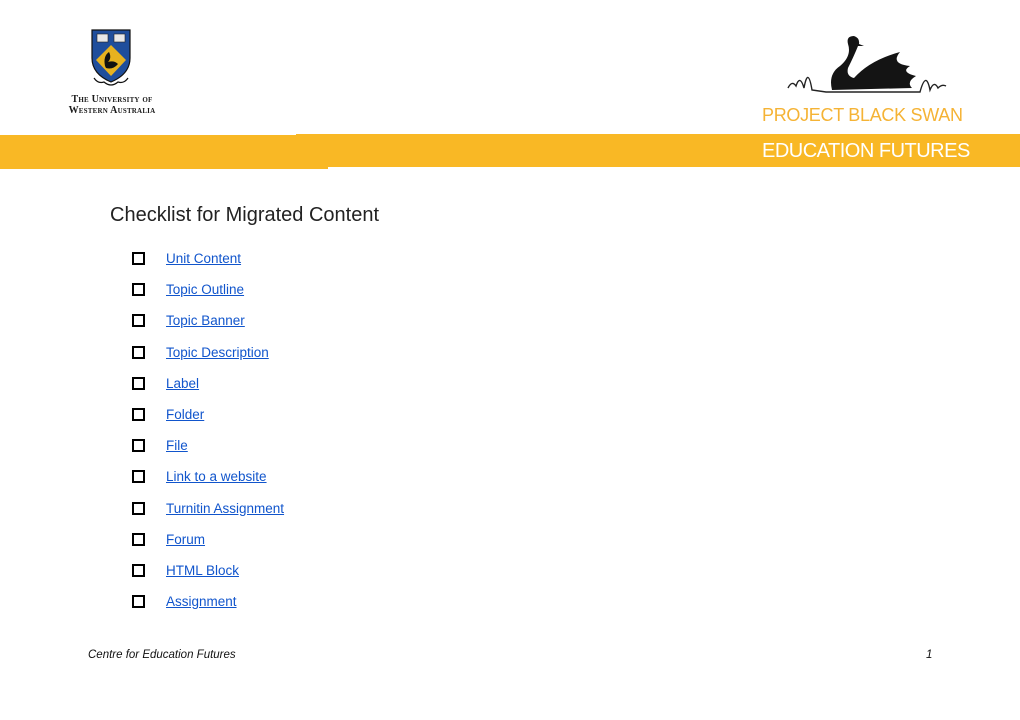 The width and height of the screenshot is (1020, 720). I want to click on checklist-link-folder: Folder, so click(185, 414).